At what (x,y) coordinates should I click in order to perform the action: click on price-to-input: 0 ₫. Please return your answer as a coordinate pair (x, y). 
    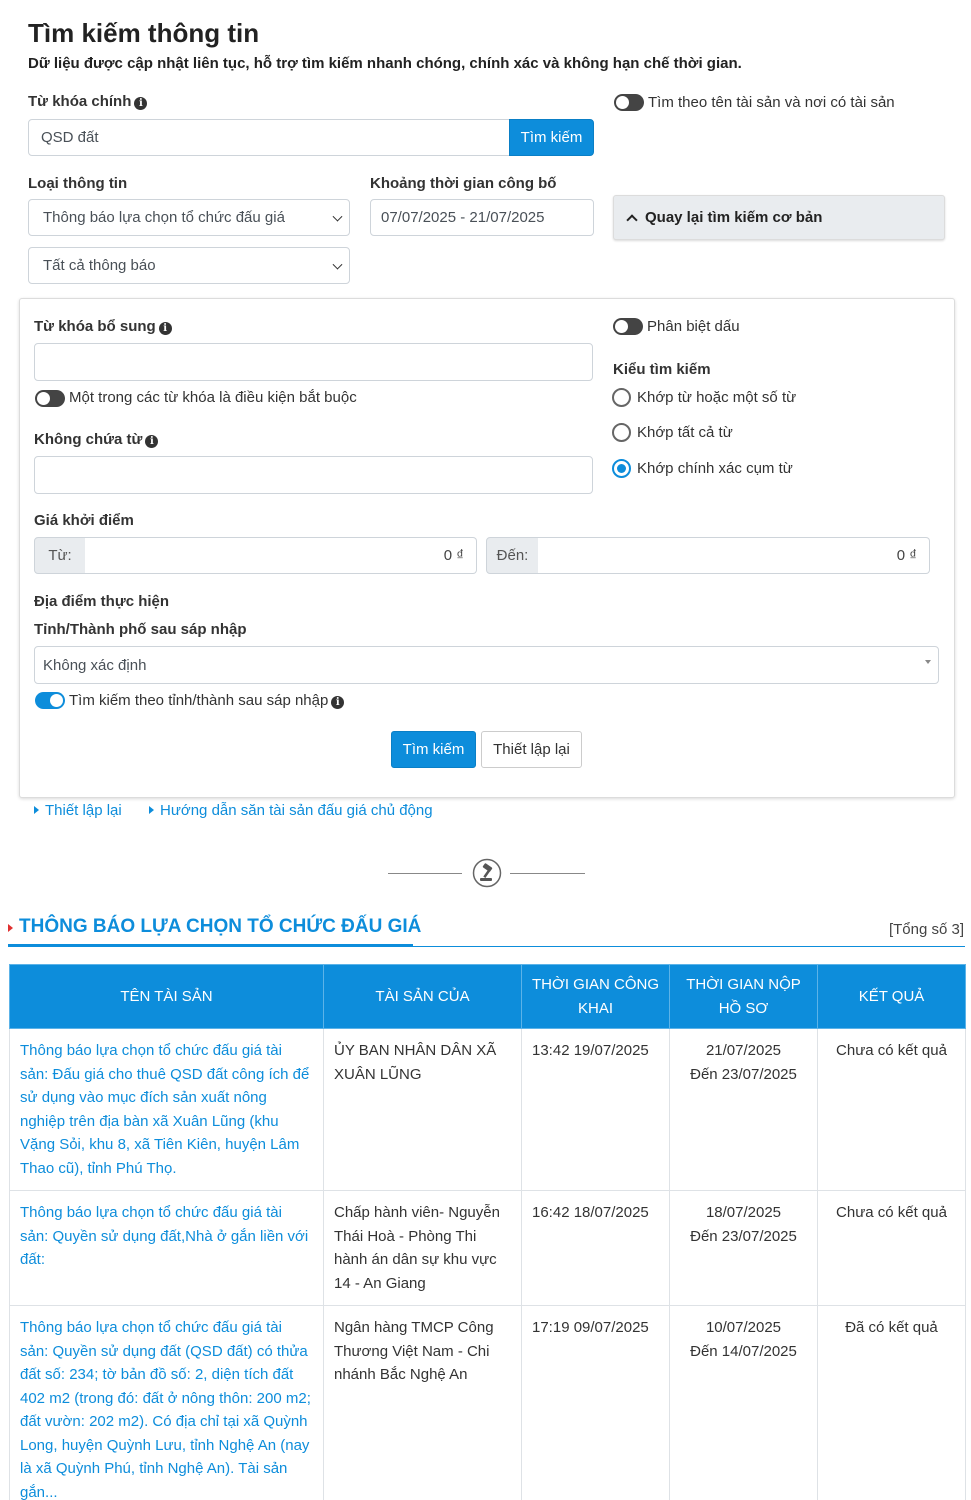
    Looking at the image, I should click on (734, 555).